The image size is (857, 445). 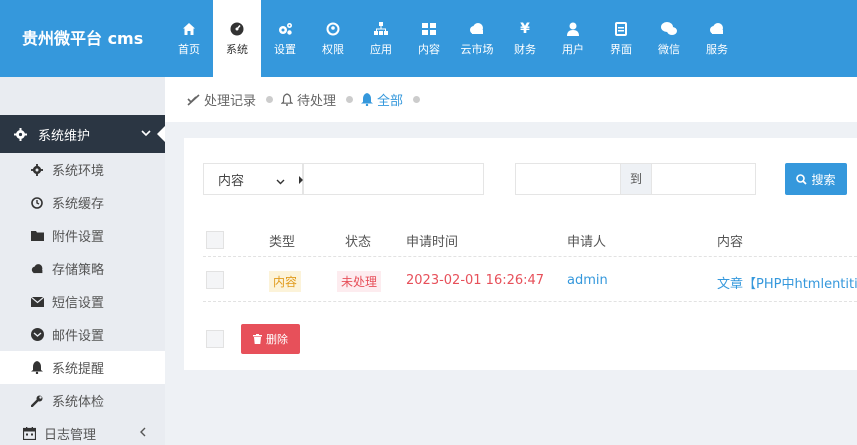 What do you see at coordinates (285, 281) in the screenshot?
I see `type-badge: 内容` at bounding box center [285, 281].